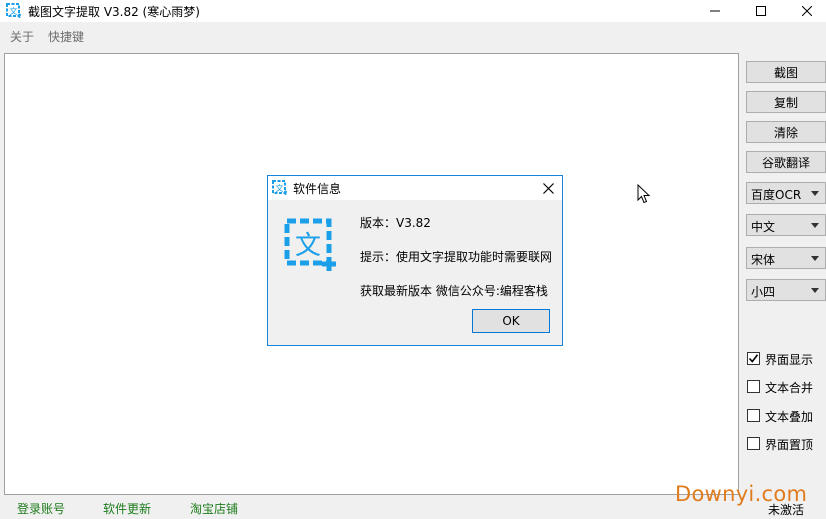  What do you see at coordinates (413, 11) in the screenshot?
I see `title-bar: 文 截图文字提取 V3.82 (寒心雨梦)` at bounding box center [413, 11].